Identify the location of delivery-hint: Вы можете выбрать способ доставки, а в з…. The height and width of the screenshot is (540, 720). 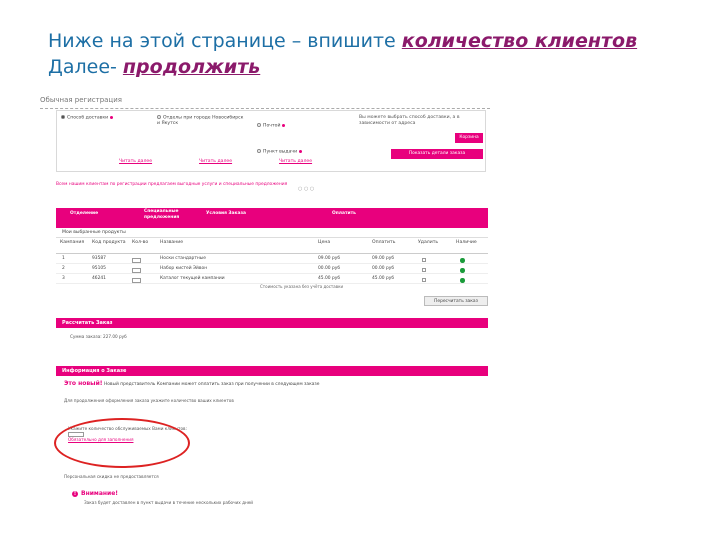
(409, 120).